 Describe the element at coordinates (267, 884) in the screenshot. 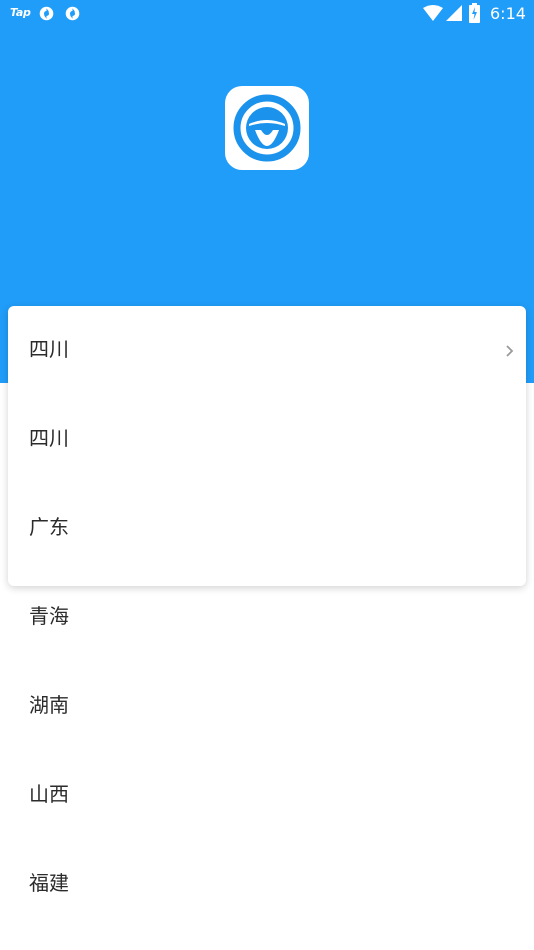

I see `list-item: 福建` at that location.